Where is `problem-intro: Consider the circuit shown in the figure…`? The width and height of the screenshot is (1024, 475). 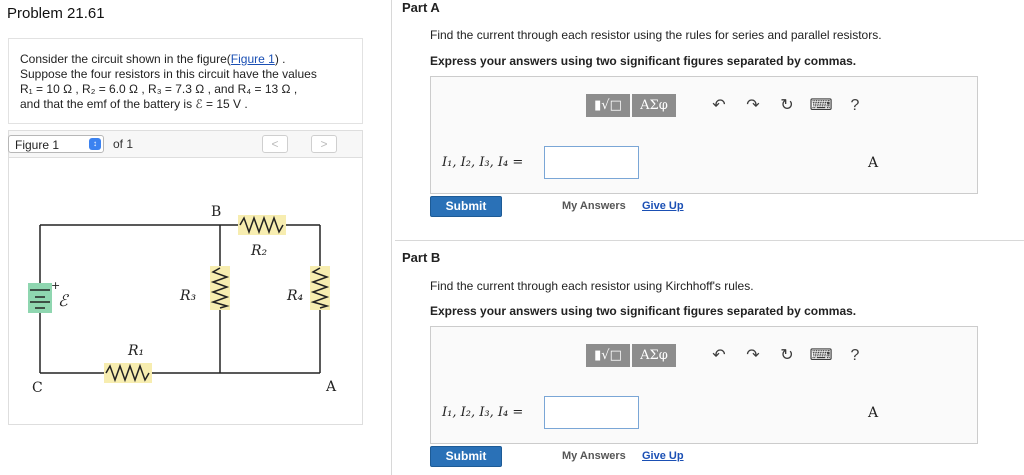 problem-intro: Consider the circuit shown in the figure… is located at coordinates (185, 81).